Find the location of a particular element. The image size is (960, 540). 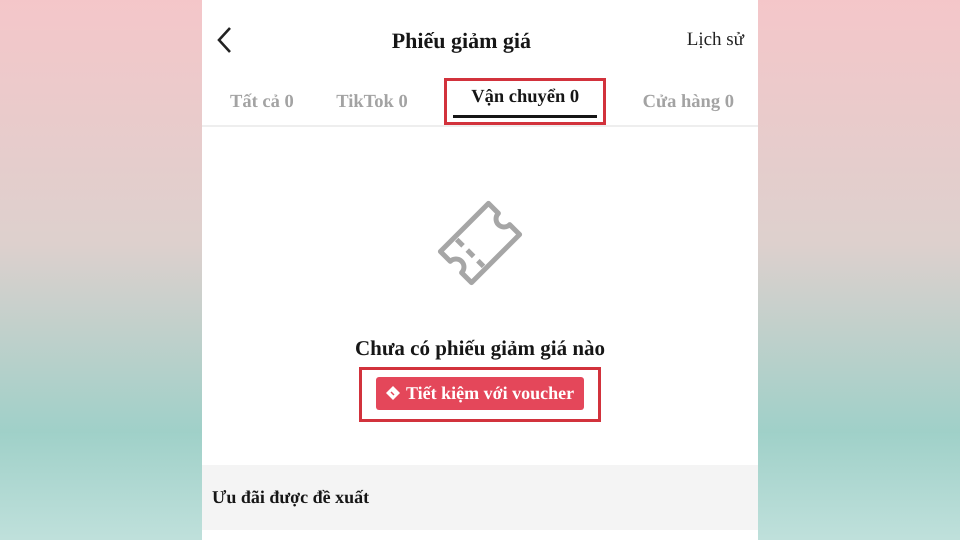

tab: Tất cả 0 is located at coordinates (262, 102).